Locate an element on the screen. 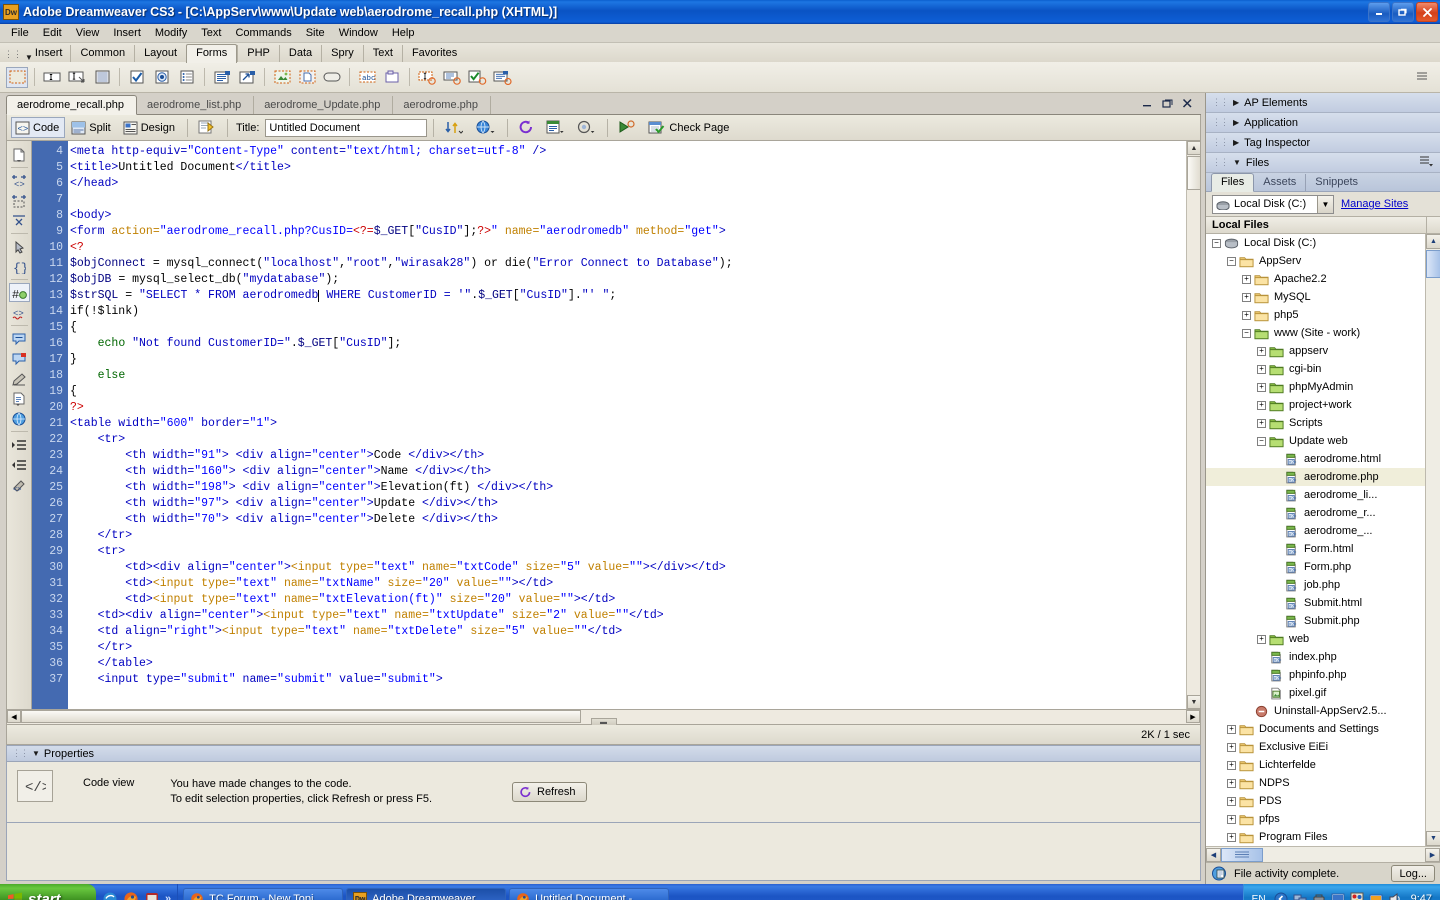  file-tree-row: + Apache2.2 is located at coordinates (1323, 279).